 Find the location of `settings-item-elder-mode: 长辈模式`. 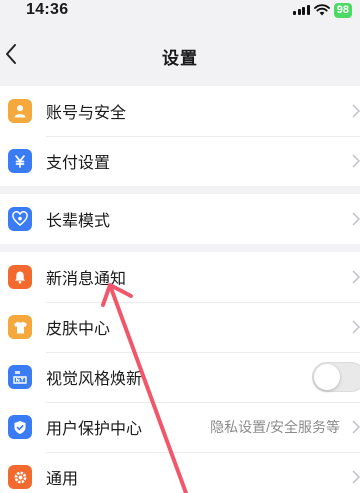

settings-item-elder-mode: 长辈模式 is located at coordinates (180, 219).